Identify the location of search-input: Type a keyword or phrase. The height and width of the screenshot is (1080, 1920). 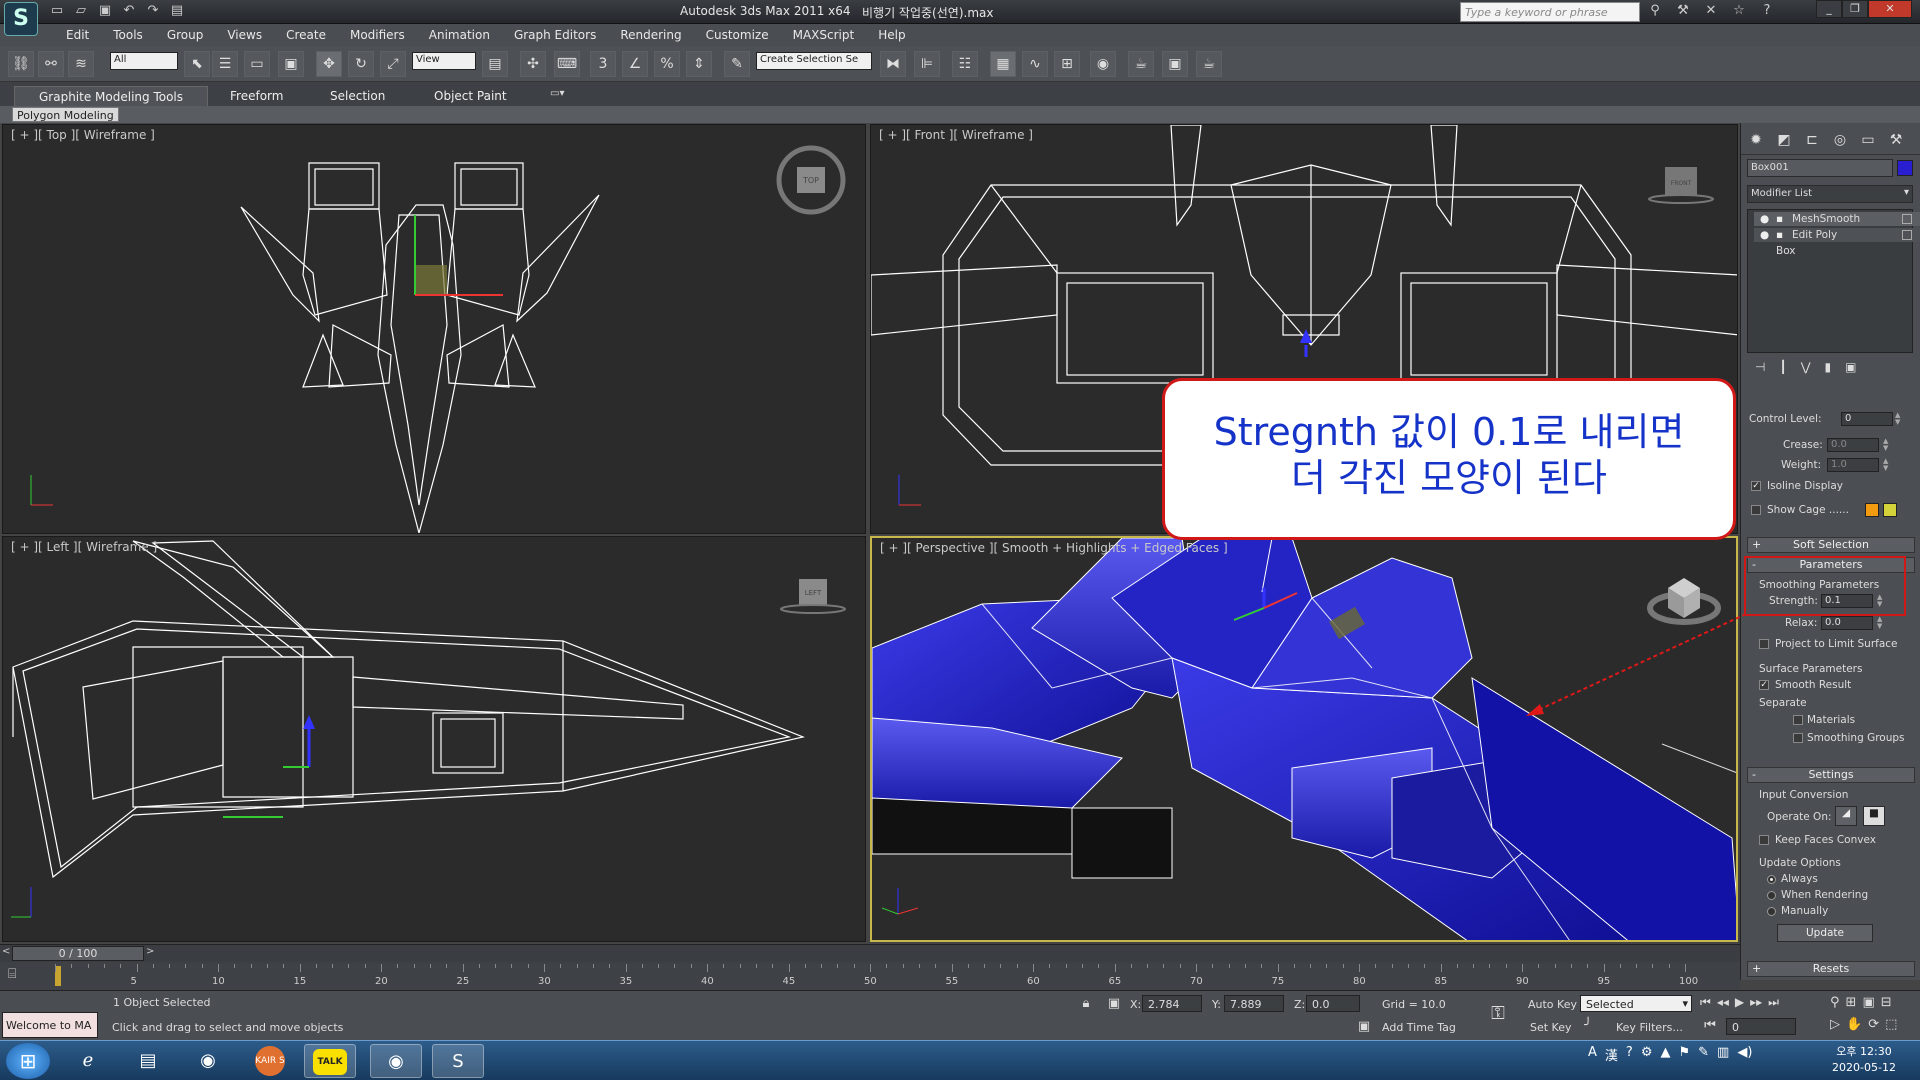
(1550, 12).